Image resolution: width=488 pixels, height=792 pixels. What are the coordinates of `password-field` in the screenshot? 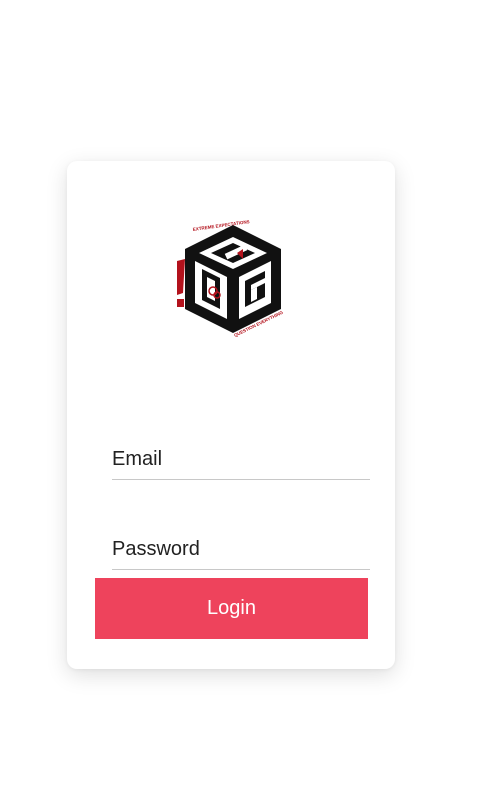 It's located at (241, 549).